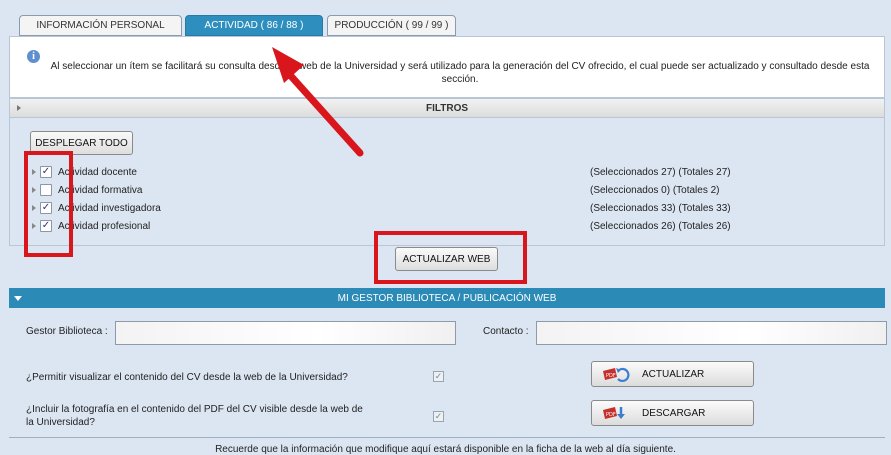  Describe the element at coordinates (438, 416) in the screenshot. I see `photo-checkbox: ✓` at that location.